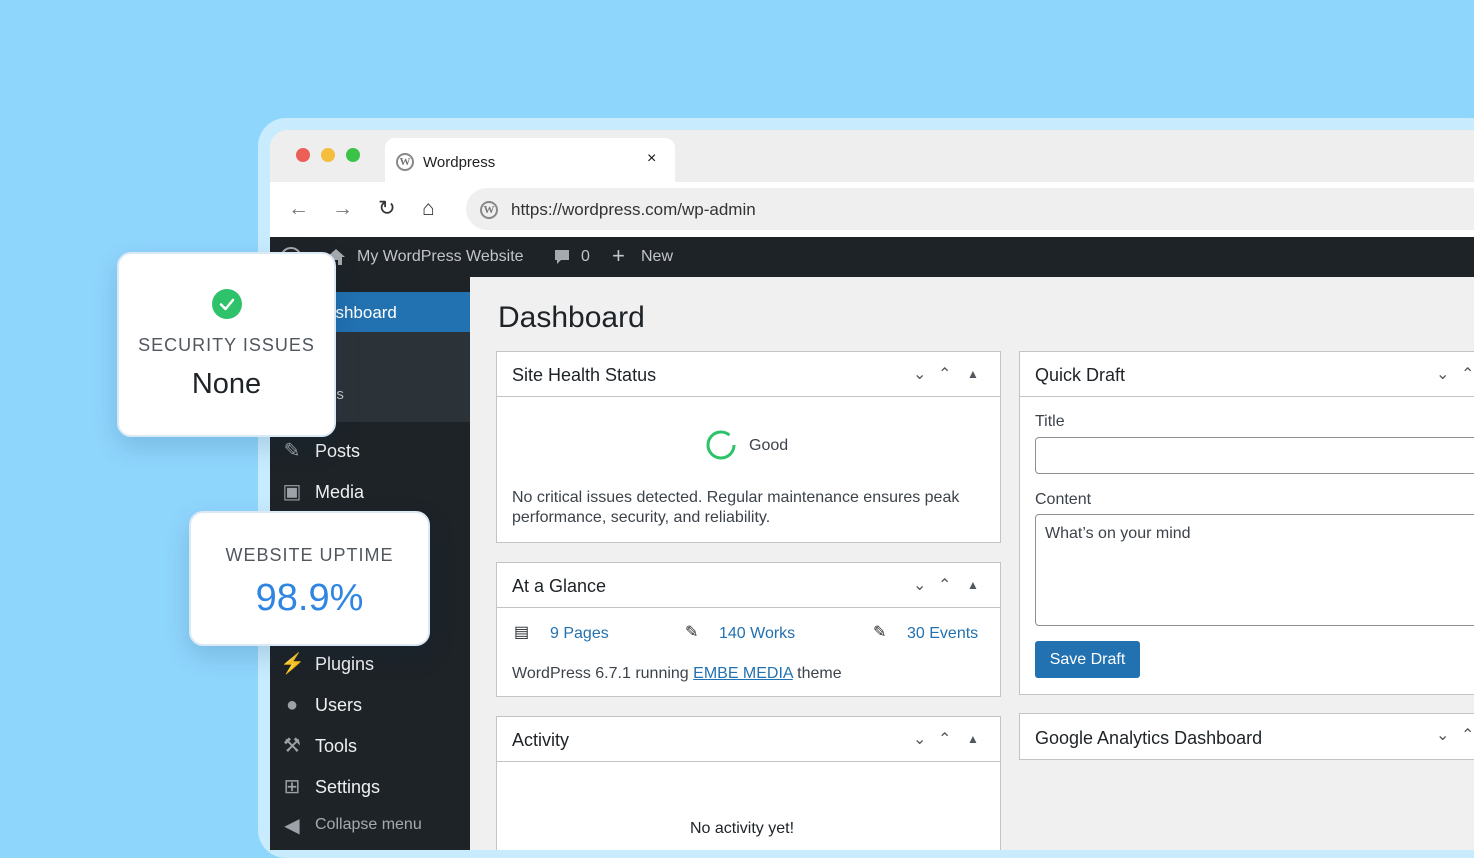 The width and height of the screenshot is (1474, 858). I want to click on widget-title: Site Health Status, so click(584, 375).